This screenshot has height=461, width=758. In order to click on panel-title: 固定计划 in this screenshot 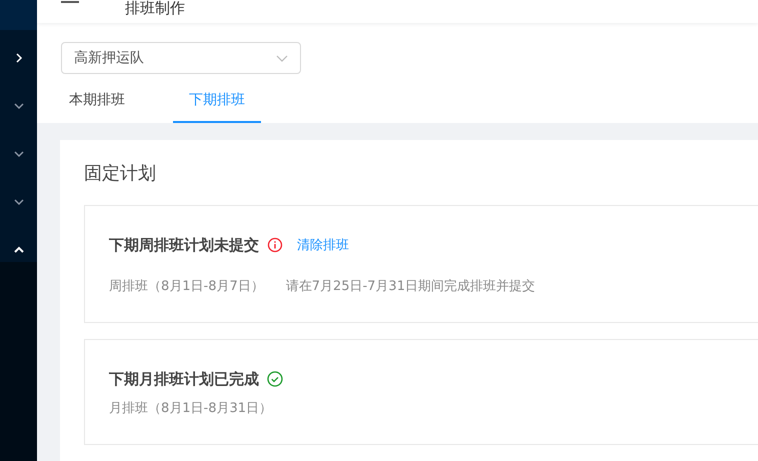, I will do `click(120, 174)`.